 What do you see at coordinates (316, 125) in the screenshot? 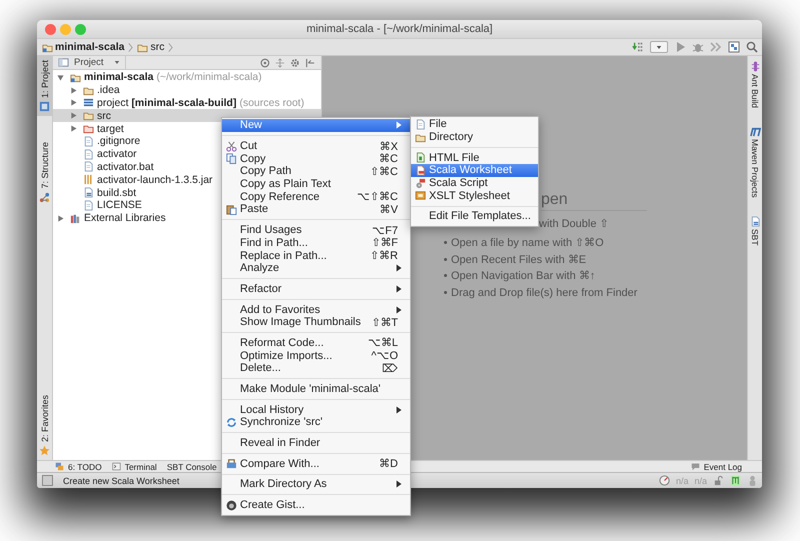
I see `menu-item: New` at bounding box center [316, 125].